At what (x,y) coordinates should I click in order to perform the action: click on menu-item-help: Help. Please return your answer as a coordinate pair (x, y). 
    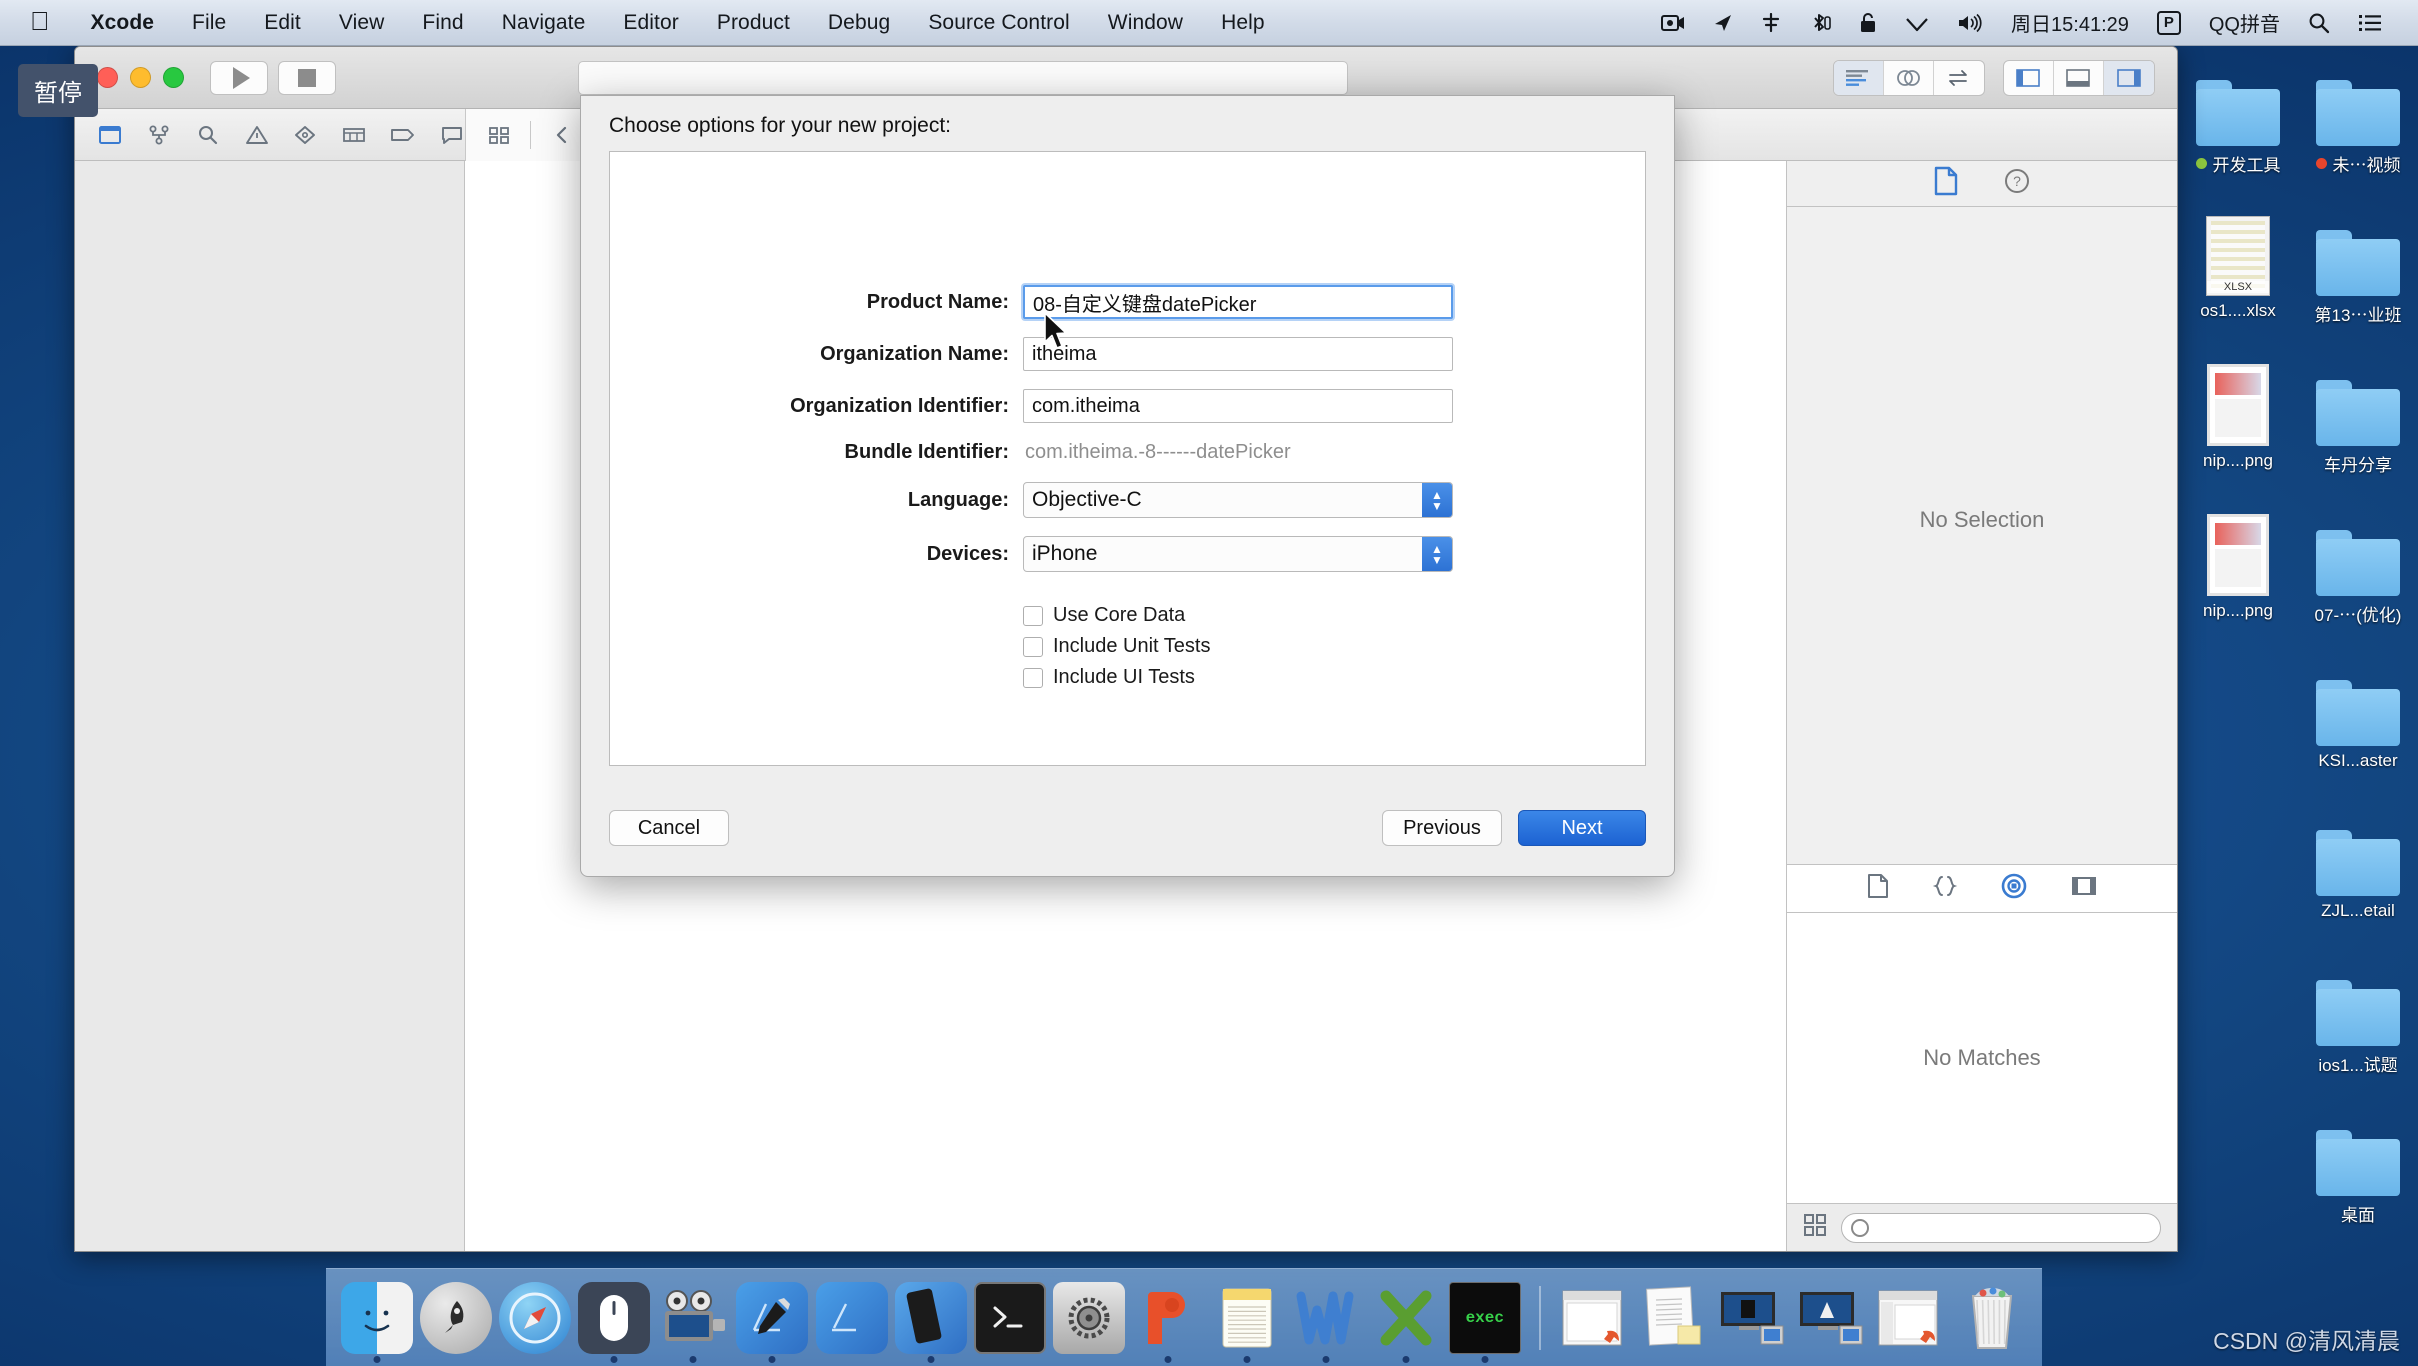
    Looking at the image, I should click on (1243, 23).